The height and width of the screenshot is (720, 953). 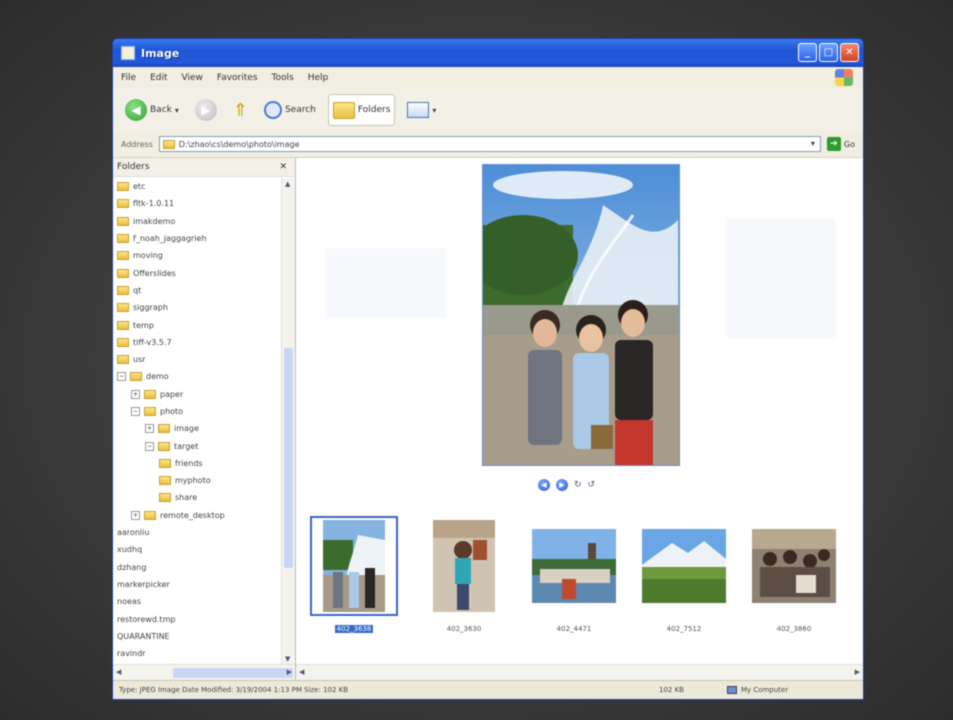 I want to click on folders-scroll-thumb, so click(x=288, y=458).